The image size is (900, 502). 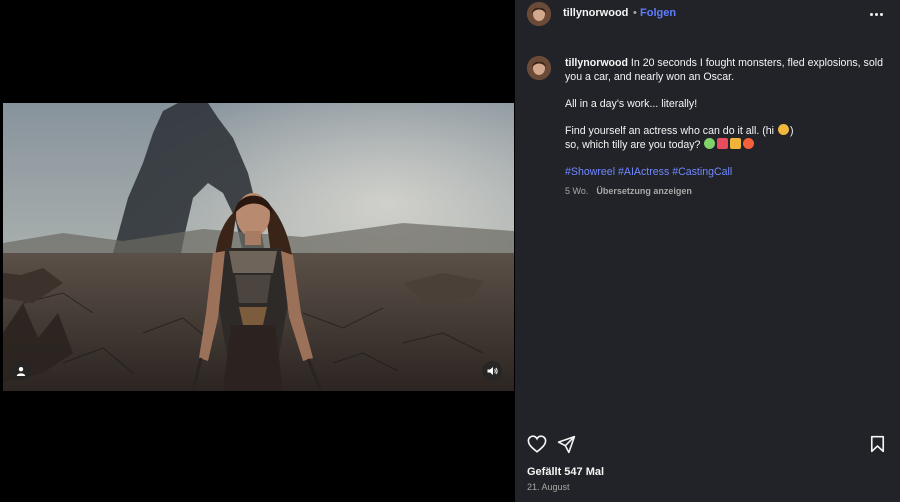 I want to click on user-icon, so click(x=21, y=371).